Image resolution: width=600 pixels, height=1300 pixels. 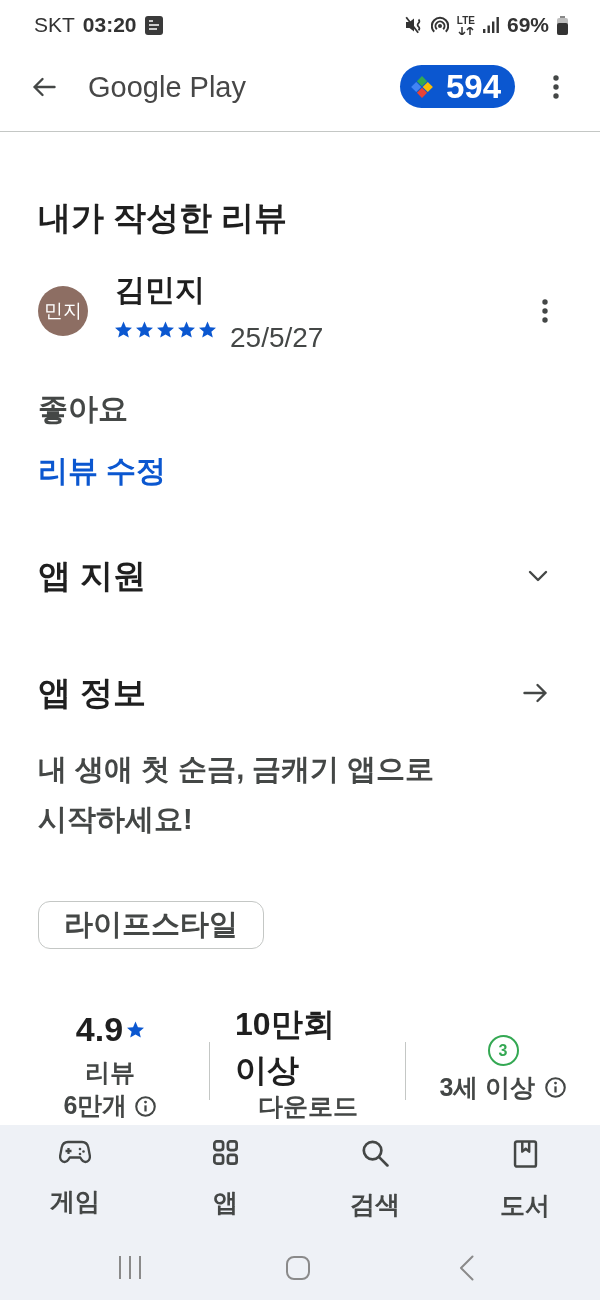 I want to click on recent-apps-icon, so click(x=130, y=1267).